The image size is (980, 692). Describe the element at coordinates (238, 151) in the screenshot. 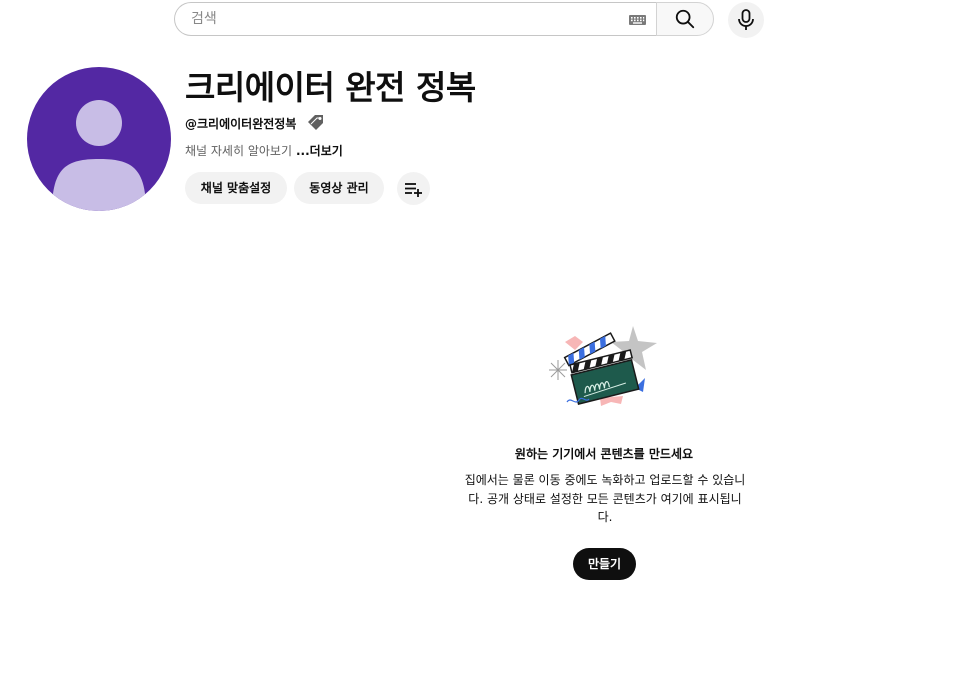

I see `description-text: 채널 자세히 알아보기` at that location.